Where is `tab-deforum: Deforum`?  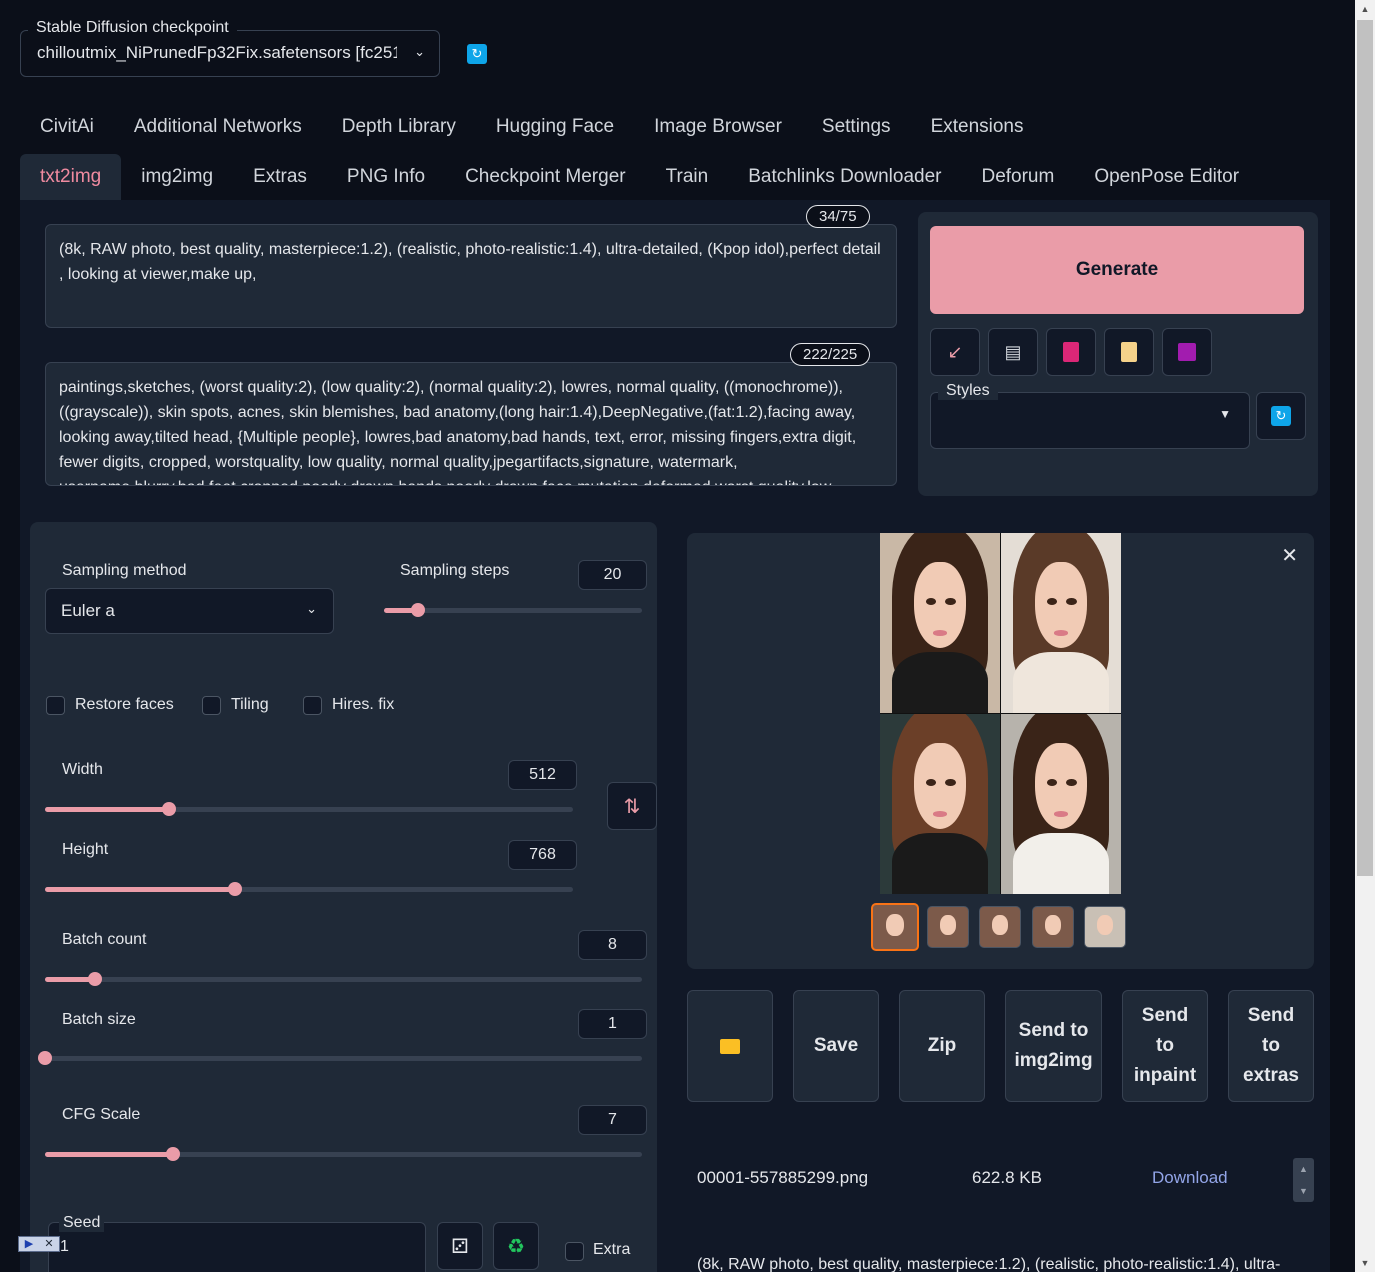 tab-deforum: Deforum is located at coordinates (1017, 177).